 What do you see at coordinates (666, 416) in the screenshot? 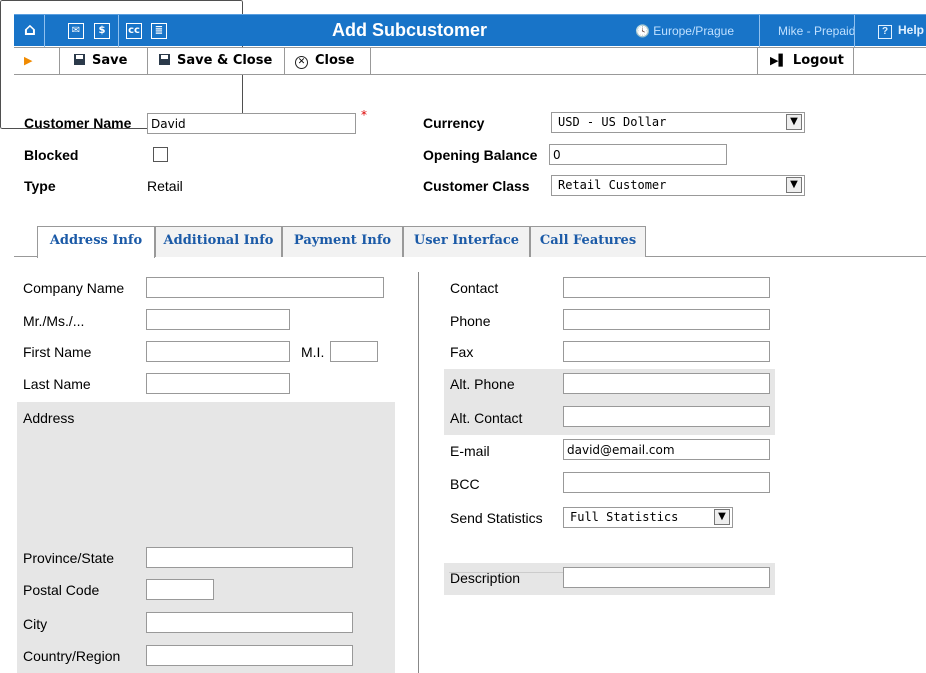
I see `alt-contact-input` at bounding box center [666, 416].